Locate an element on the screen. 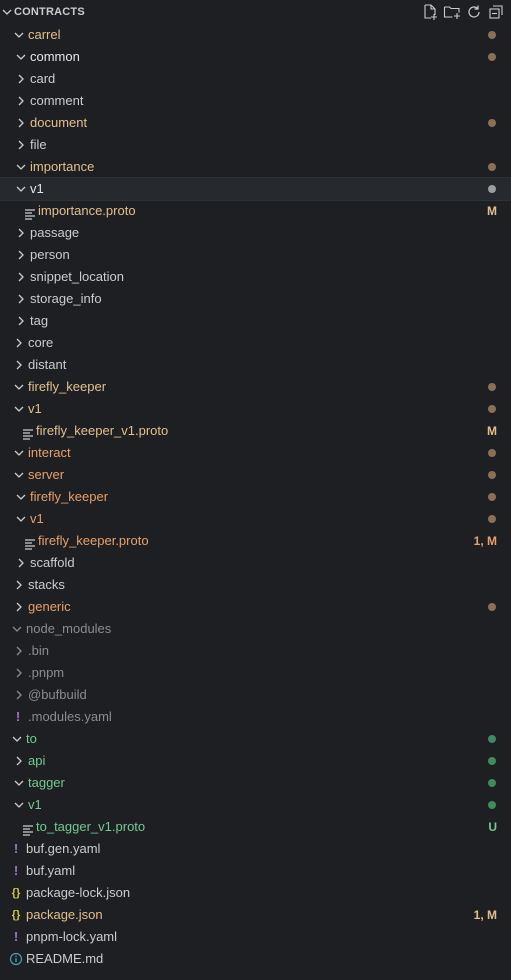 The height and width of the screenshot is (980, 511). folder-row: tagger is located at coordinates (255, 783).